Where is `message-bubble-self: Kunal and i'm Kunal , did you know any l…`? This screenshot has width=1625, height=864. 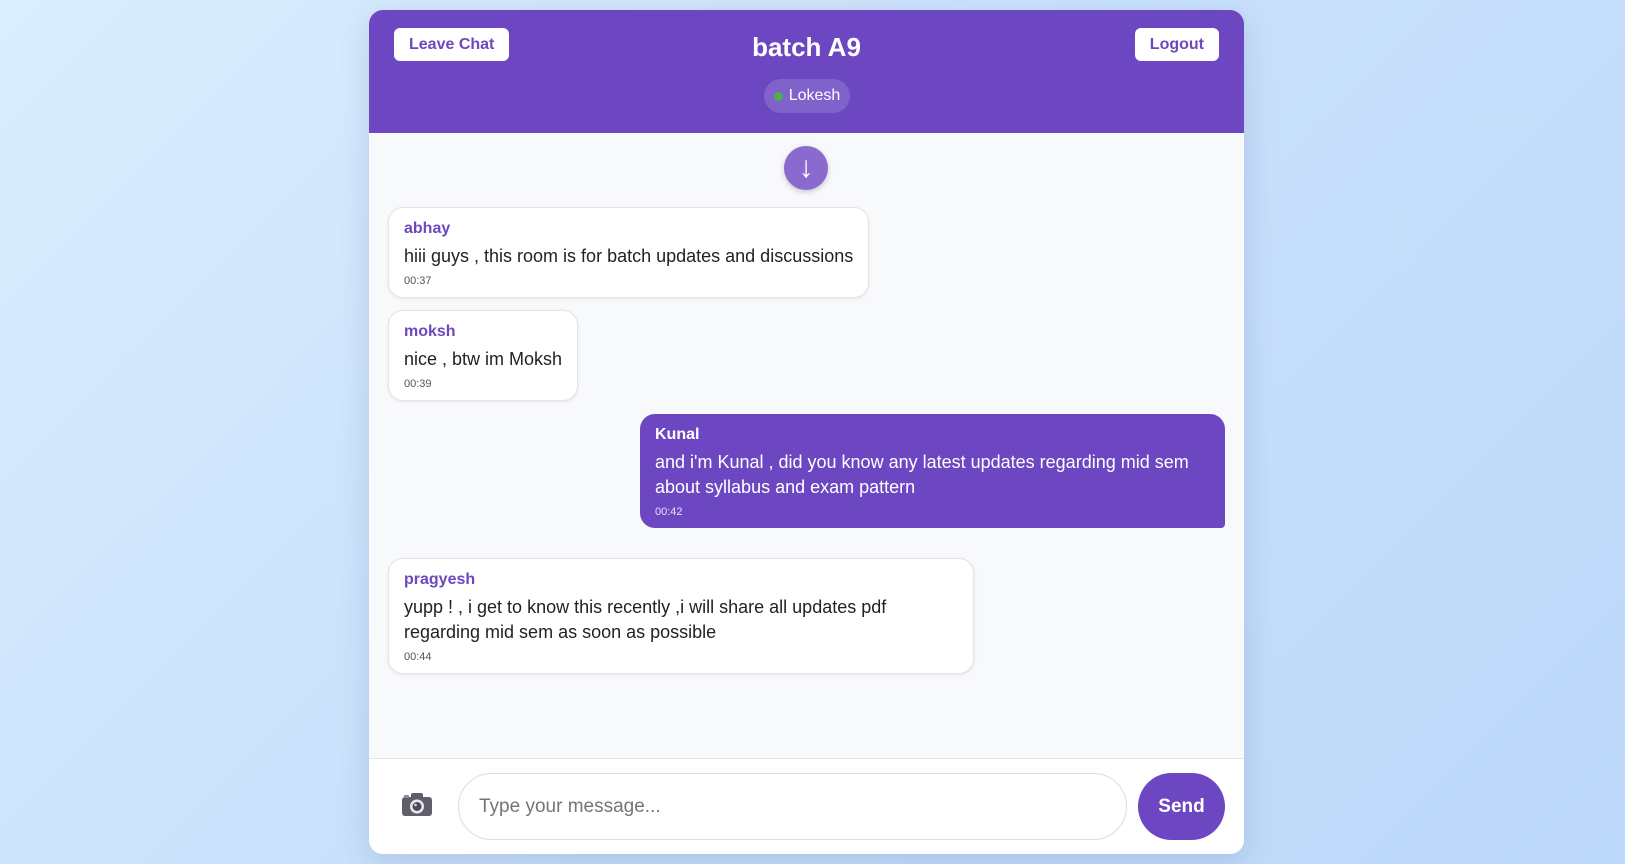
message-bubble-self: Kunal and i'm Kunal , did you know any l… is located at coordinates (932, 471).